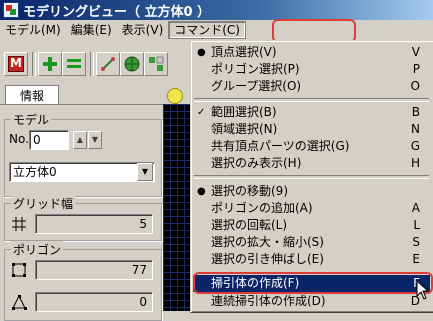  I want to click on menu-item-label: 頂点選択(V), so click(244, 52).